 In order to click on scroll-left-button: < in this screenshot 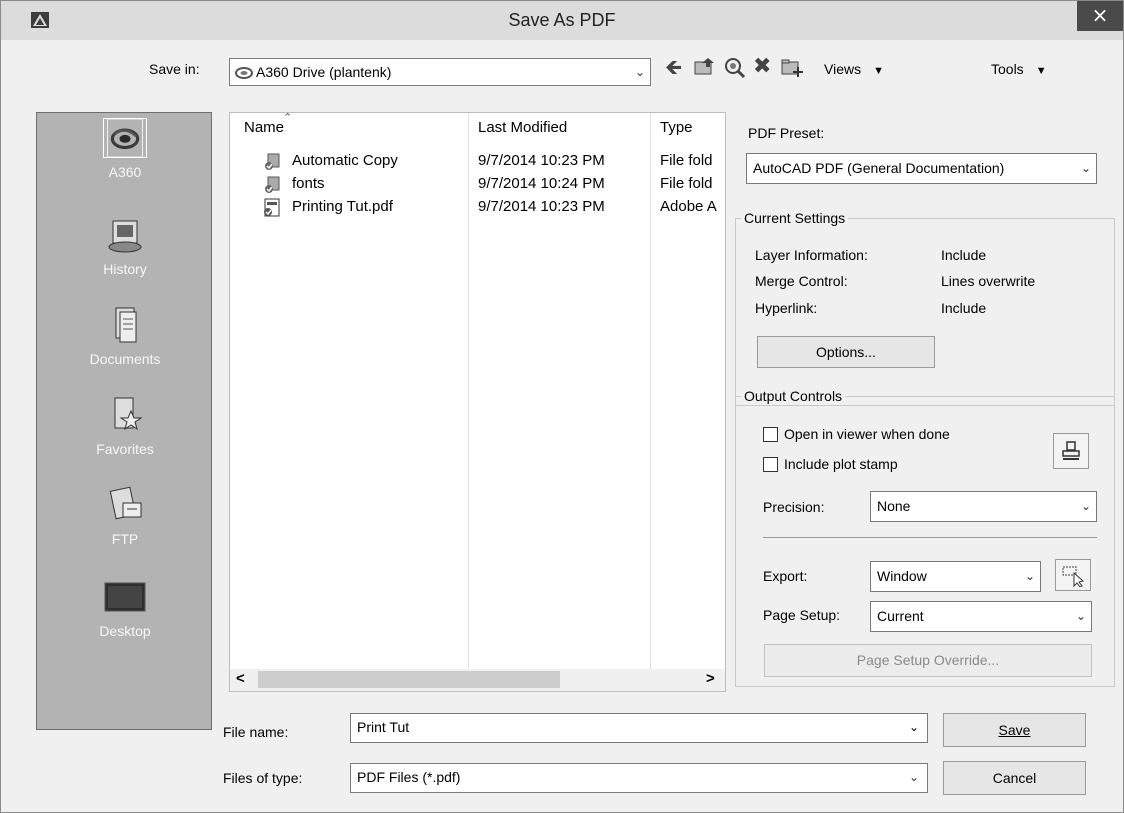, I will do `click(240, 678)`.